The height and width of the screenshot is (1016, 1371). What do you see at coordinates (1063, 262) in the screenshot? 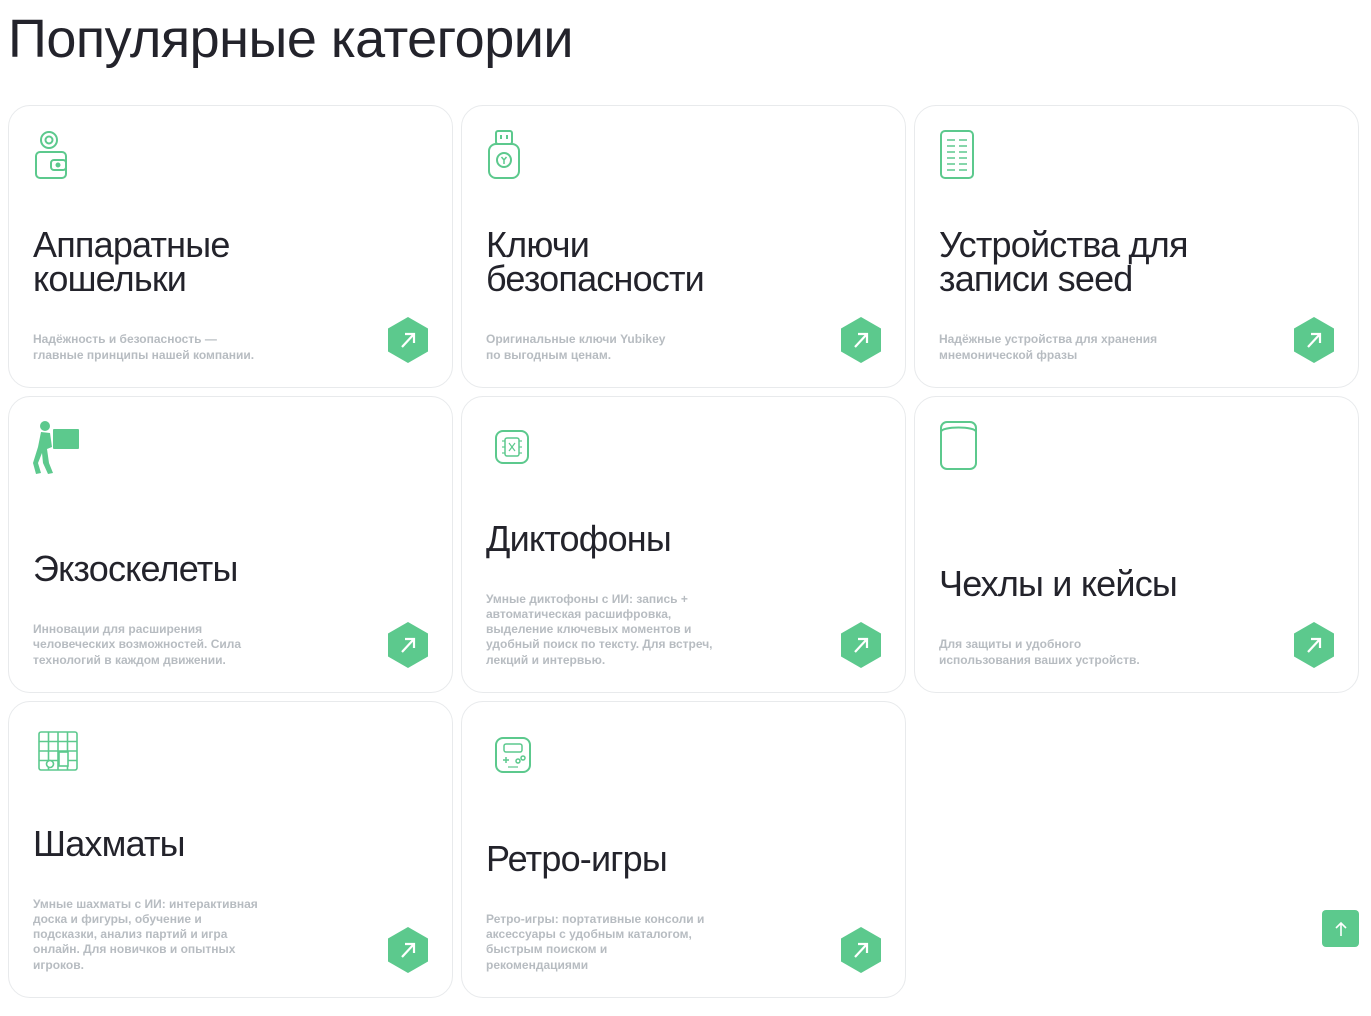
I see `card-title: Устройства для записи seed` at bounding box center [1063, 262].